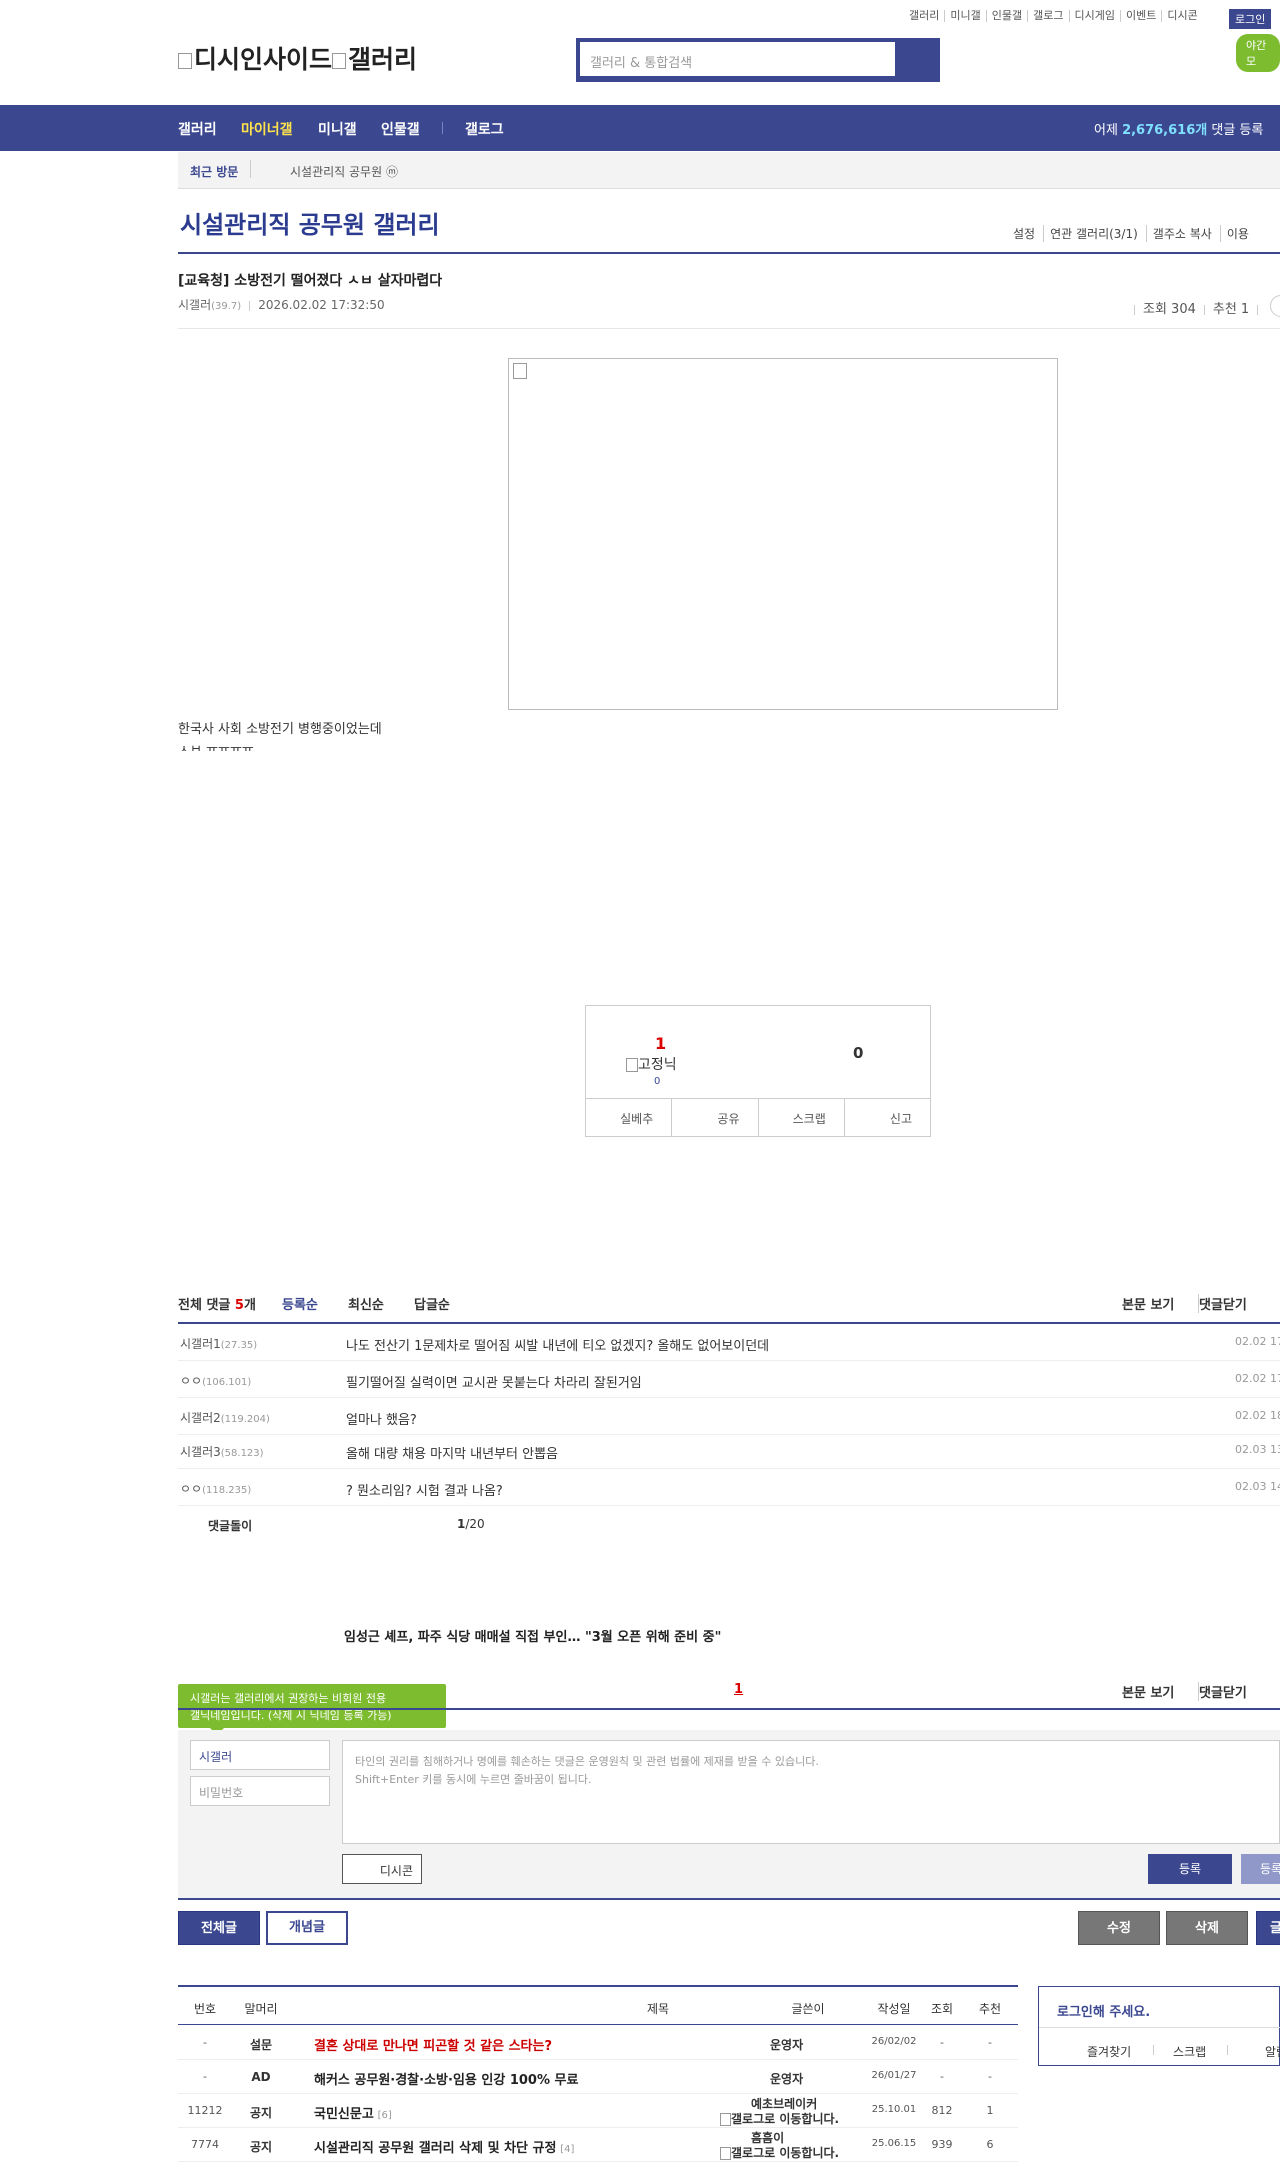 This screenshot has width=1280, height=2162. What do you see at coordinates (1025, 233) in the screenshot?
I see `gallery-settings-link: 설정` at bounding box center [1025, 233].